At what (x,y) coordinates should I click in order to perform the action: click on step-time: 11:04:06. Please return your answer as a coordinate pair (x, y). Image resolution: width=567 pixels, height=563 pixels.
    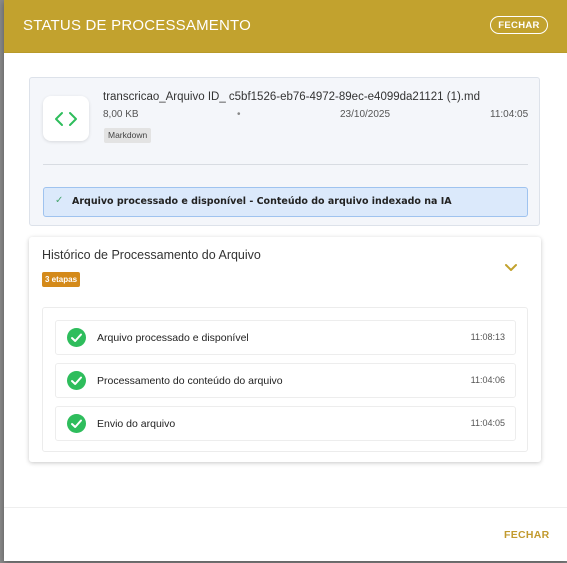
    Looking at the image, I should click on (487, 380).